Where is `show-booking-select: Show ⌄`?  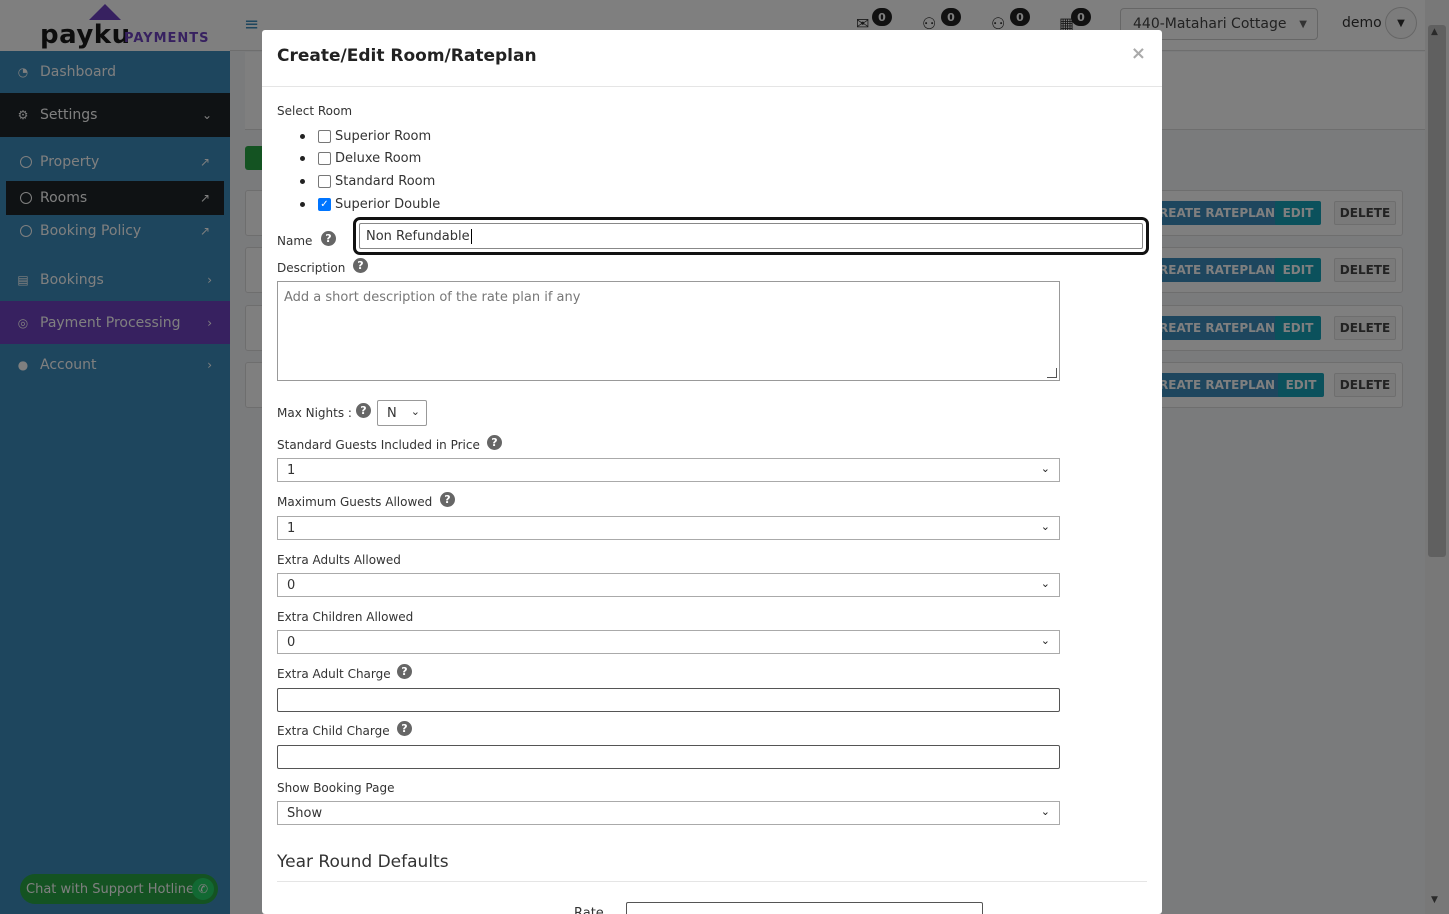 show-booking-select: Show ⌄ is located at coordinates (668, 813).